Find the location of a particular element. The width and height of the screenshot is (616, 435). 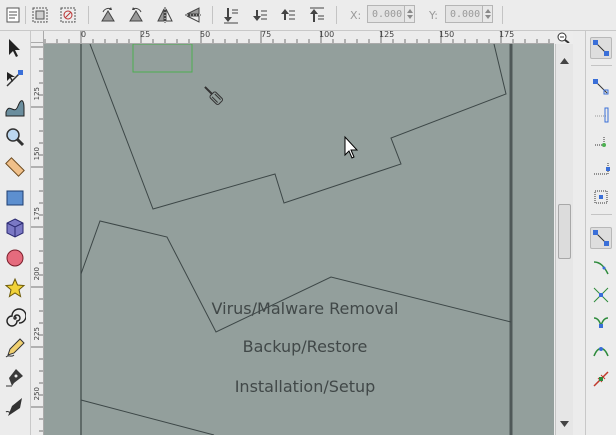

snap-bbox-corners-icon is located at coordinates (601, 142).